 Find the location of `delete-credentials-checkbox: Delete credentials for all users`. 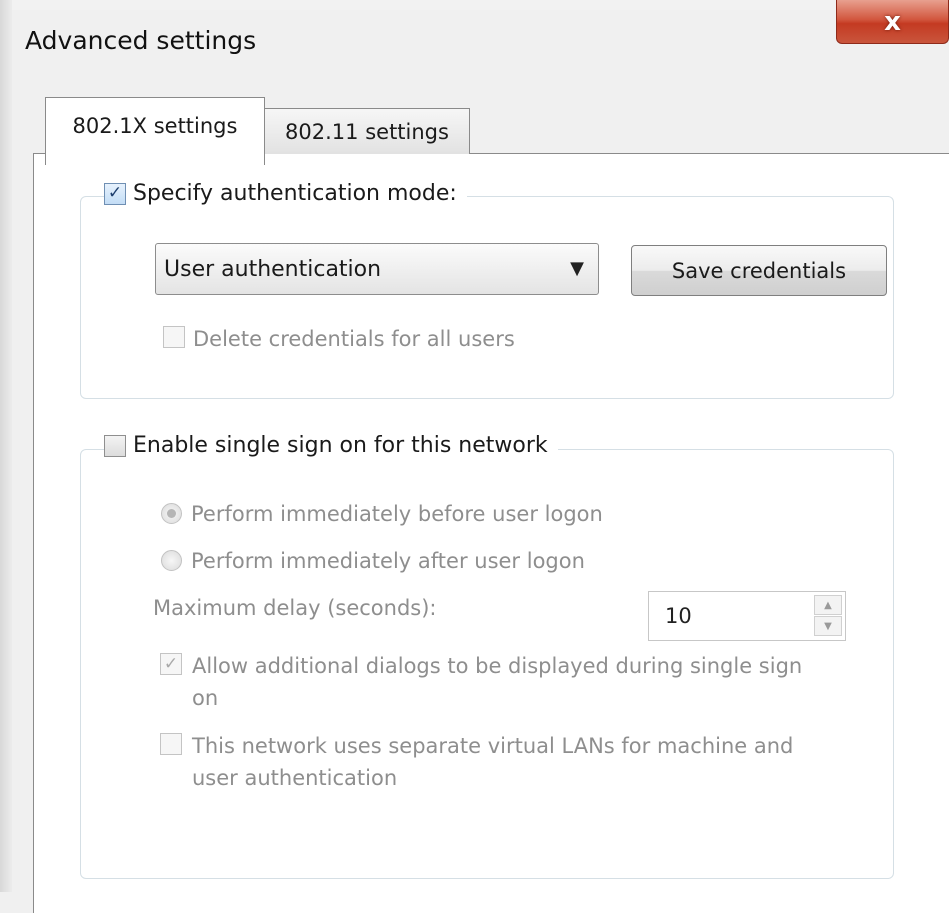

delete-credentials-checkbox: Delete credentials for all users is located at coordinates (339, 339).